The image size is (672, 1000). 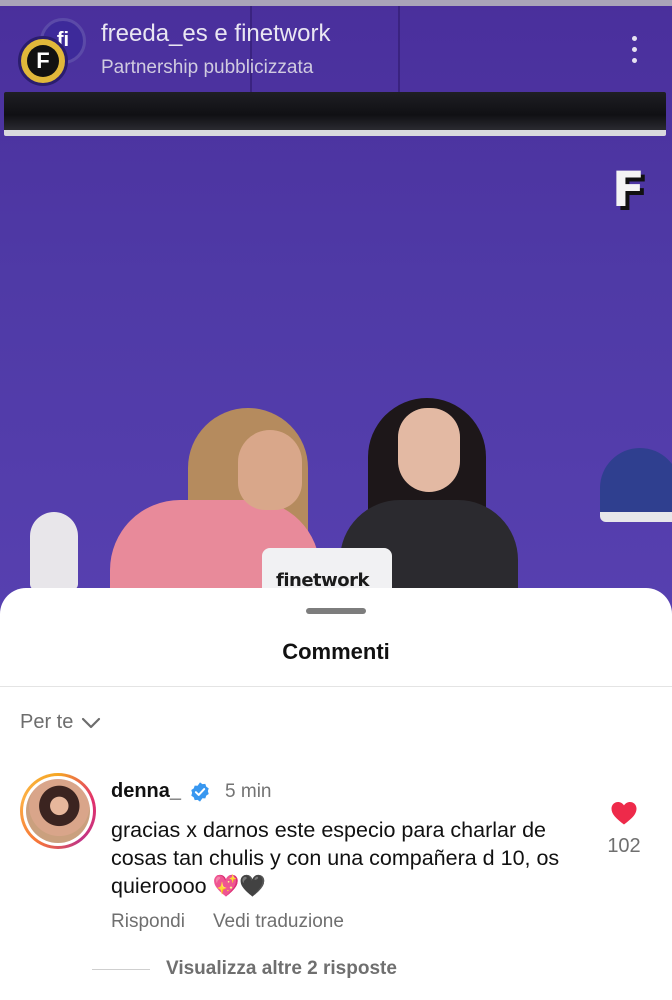 I want to click on presenter-right-face, so click(x=429, y=450).